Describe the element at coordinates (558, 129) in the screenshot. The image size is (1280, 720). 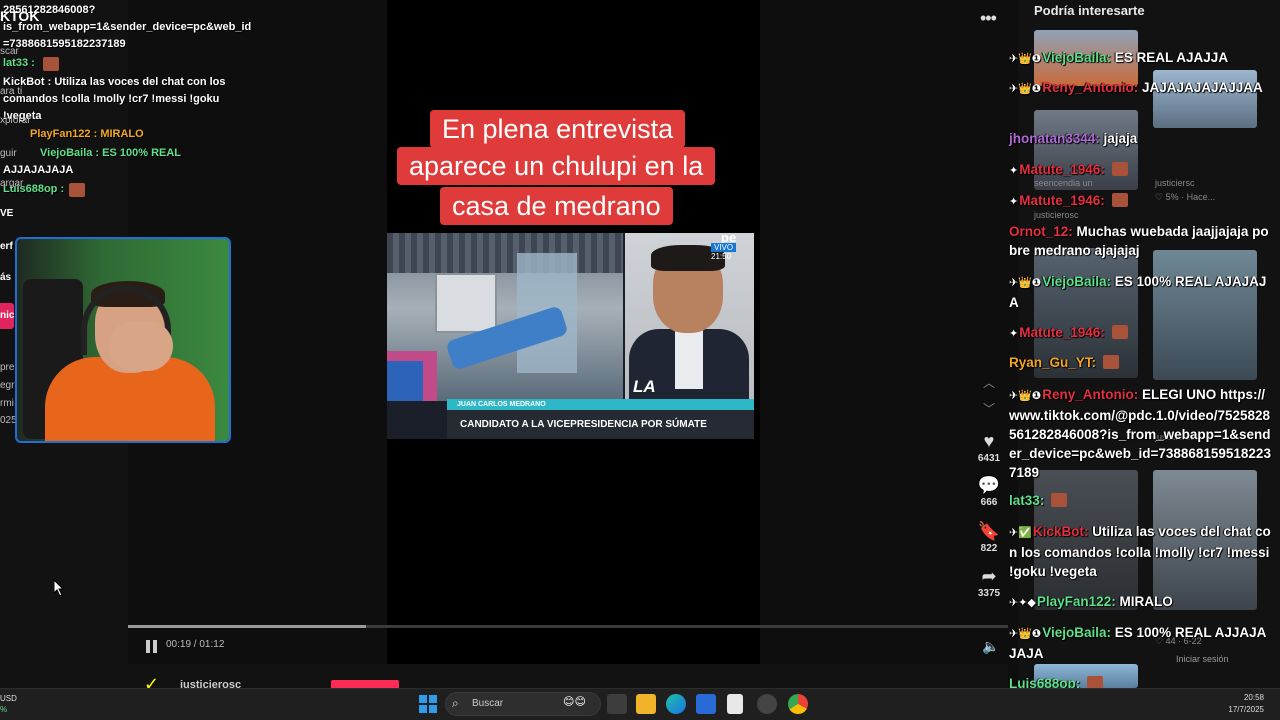
I see `video-caption-line-1: En plena entrevista` at that location.